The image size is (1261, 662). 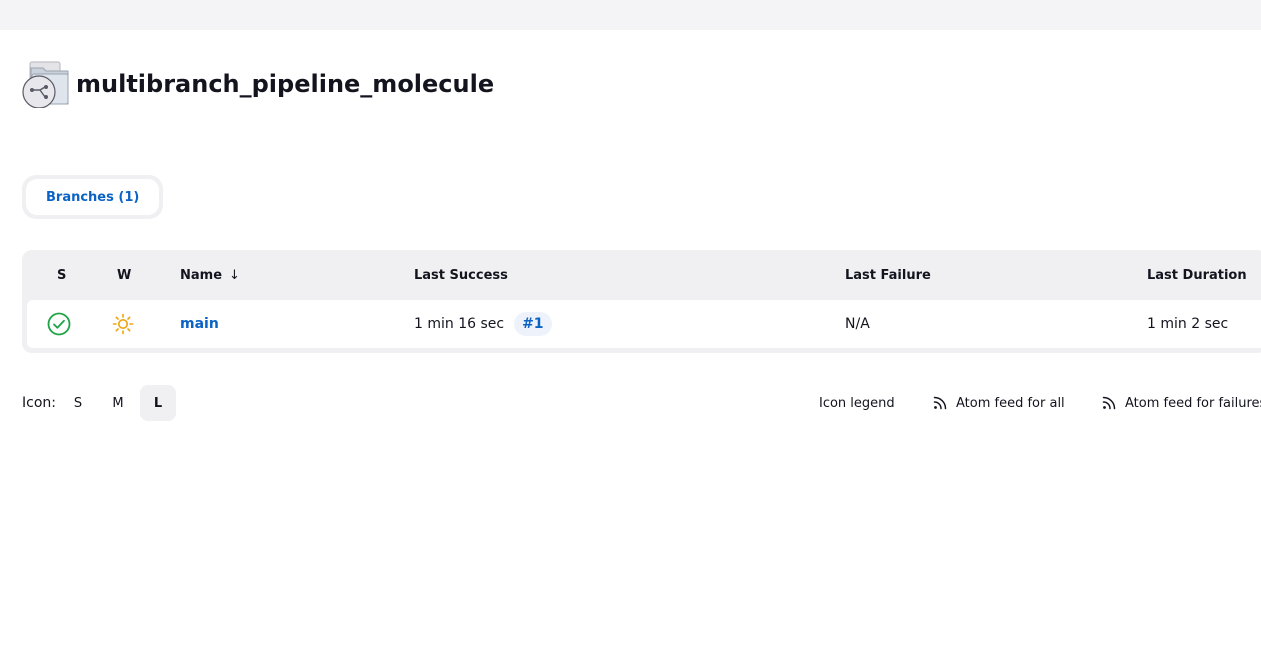 I want to click on column-header-last-duration: Last Duration, so click(x=1197, y=275).